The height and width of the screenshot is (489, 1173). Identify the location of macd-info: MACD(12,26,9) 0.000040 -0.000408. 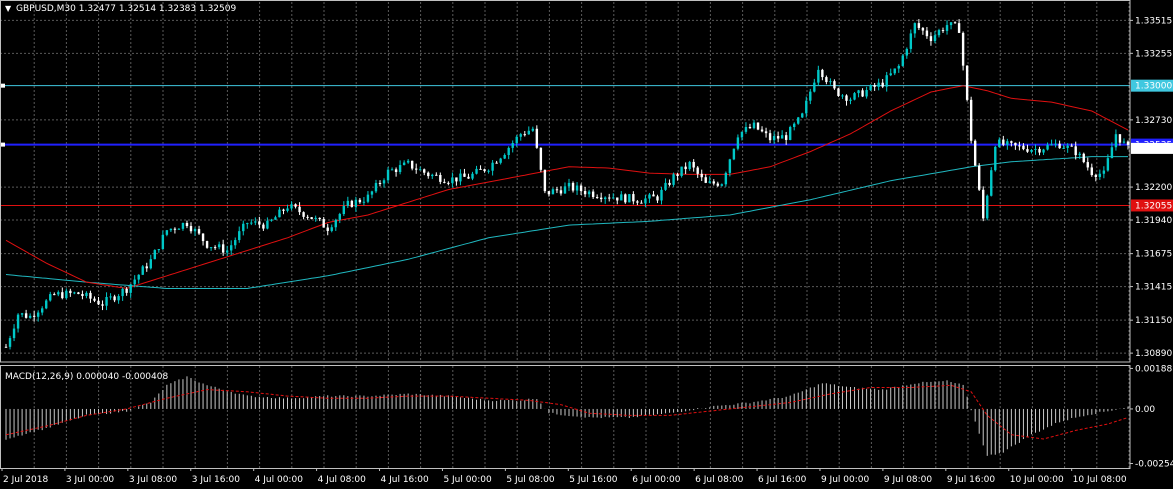
(86, 377).